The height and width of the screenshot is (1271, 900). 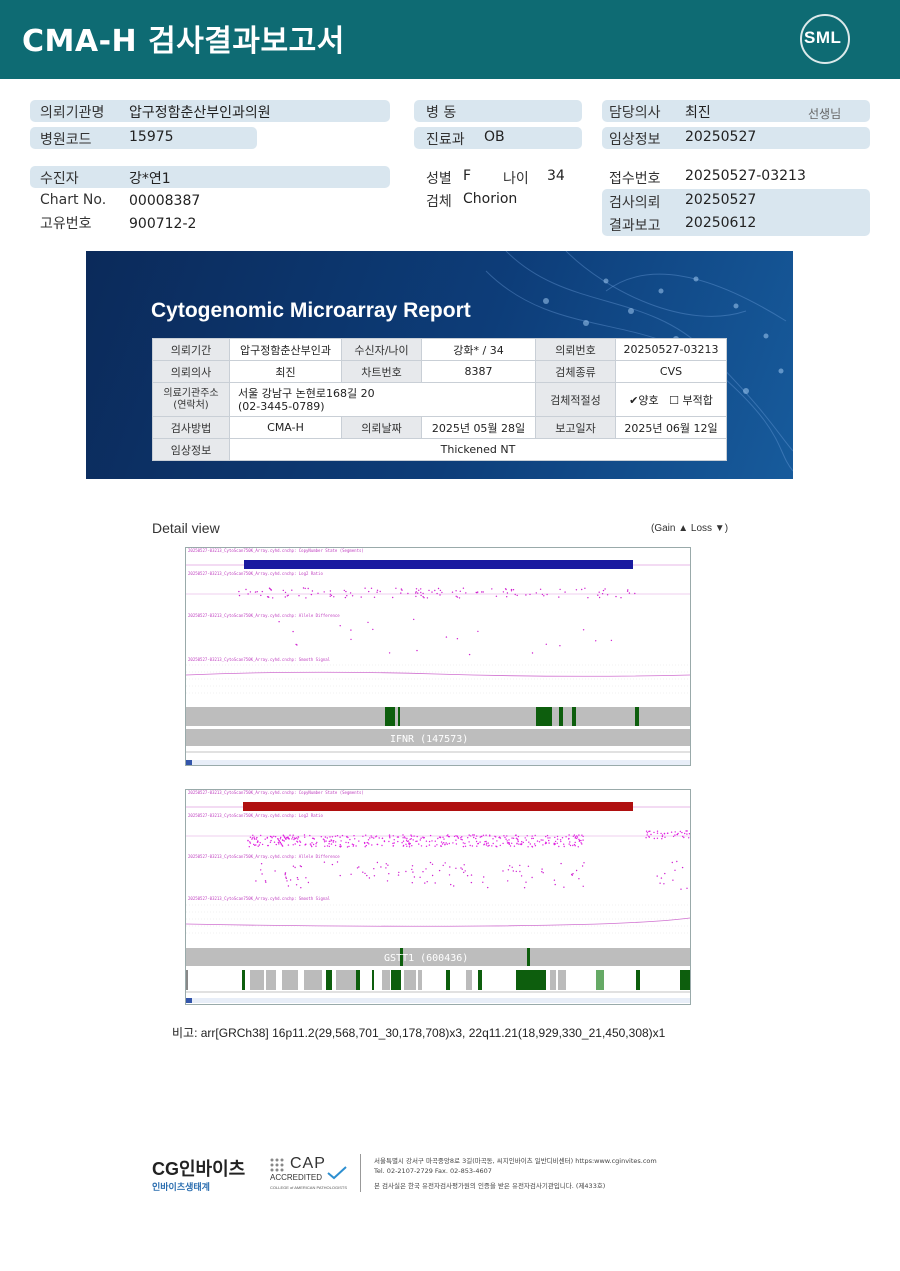 I want to click on contact-label: (연락처), so click(x=191, y=405).